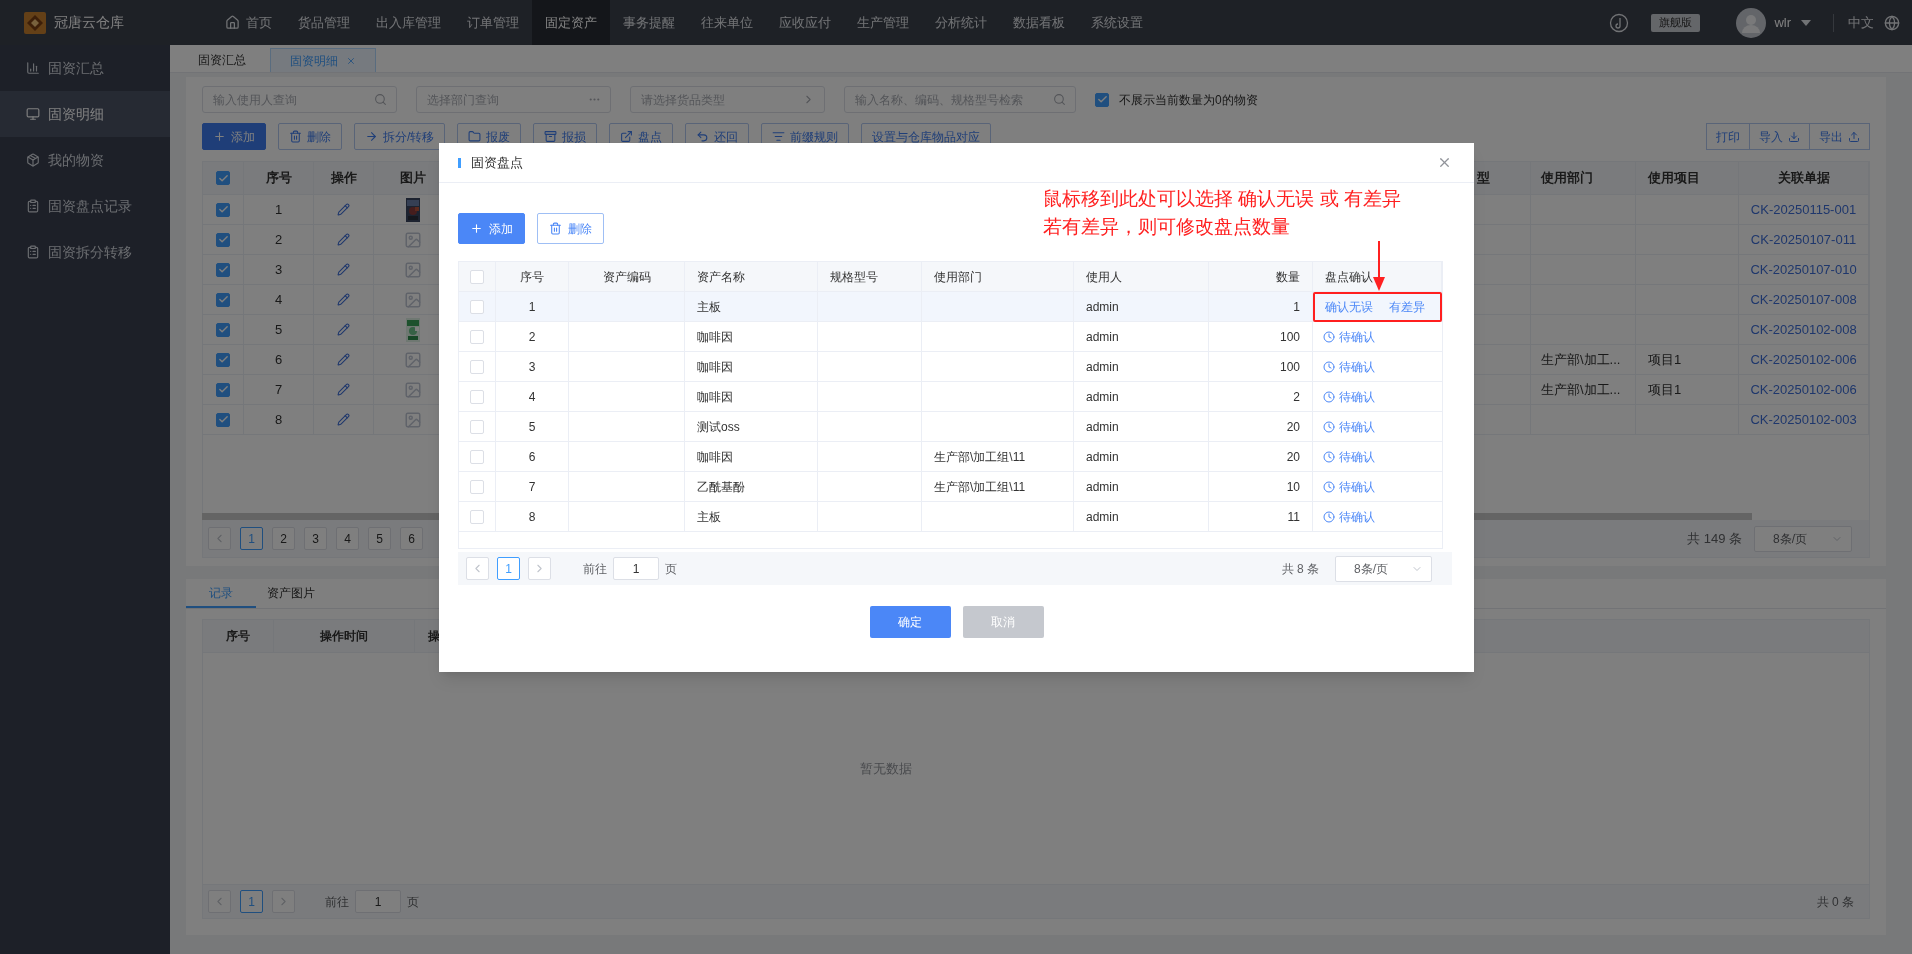  Describe the element at coordinates (570, 228) in the screenshot. I see `dialog-button: 删除` at that location.